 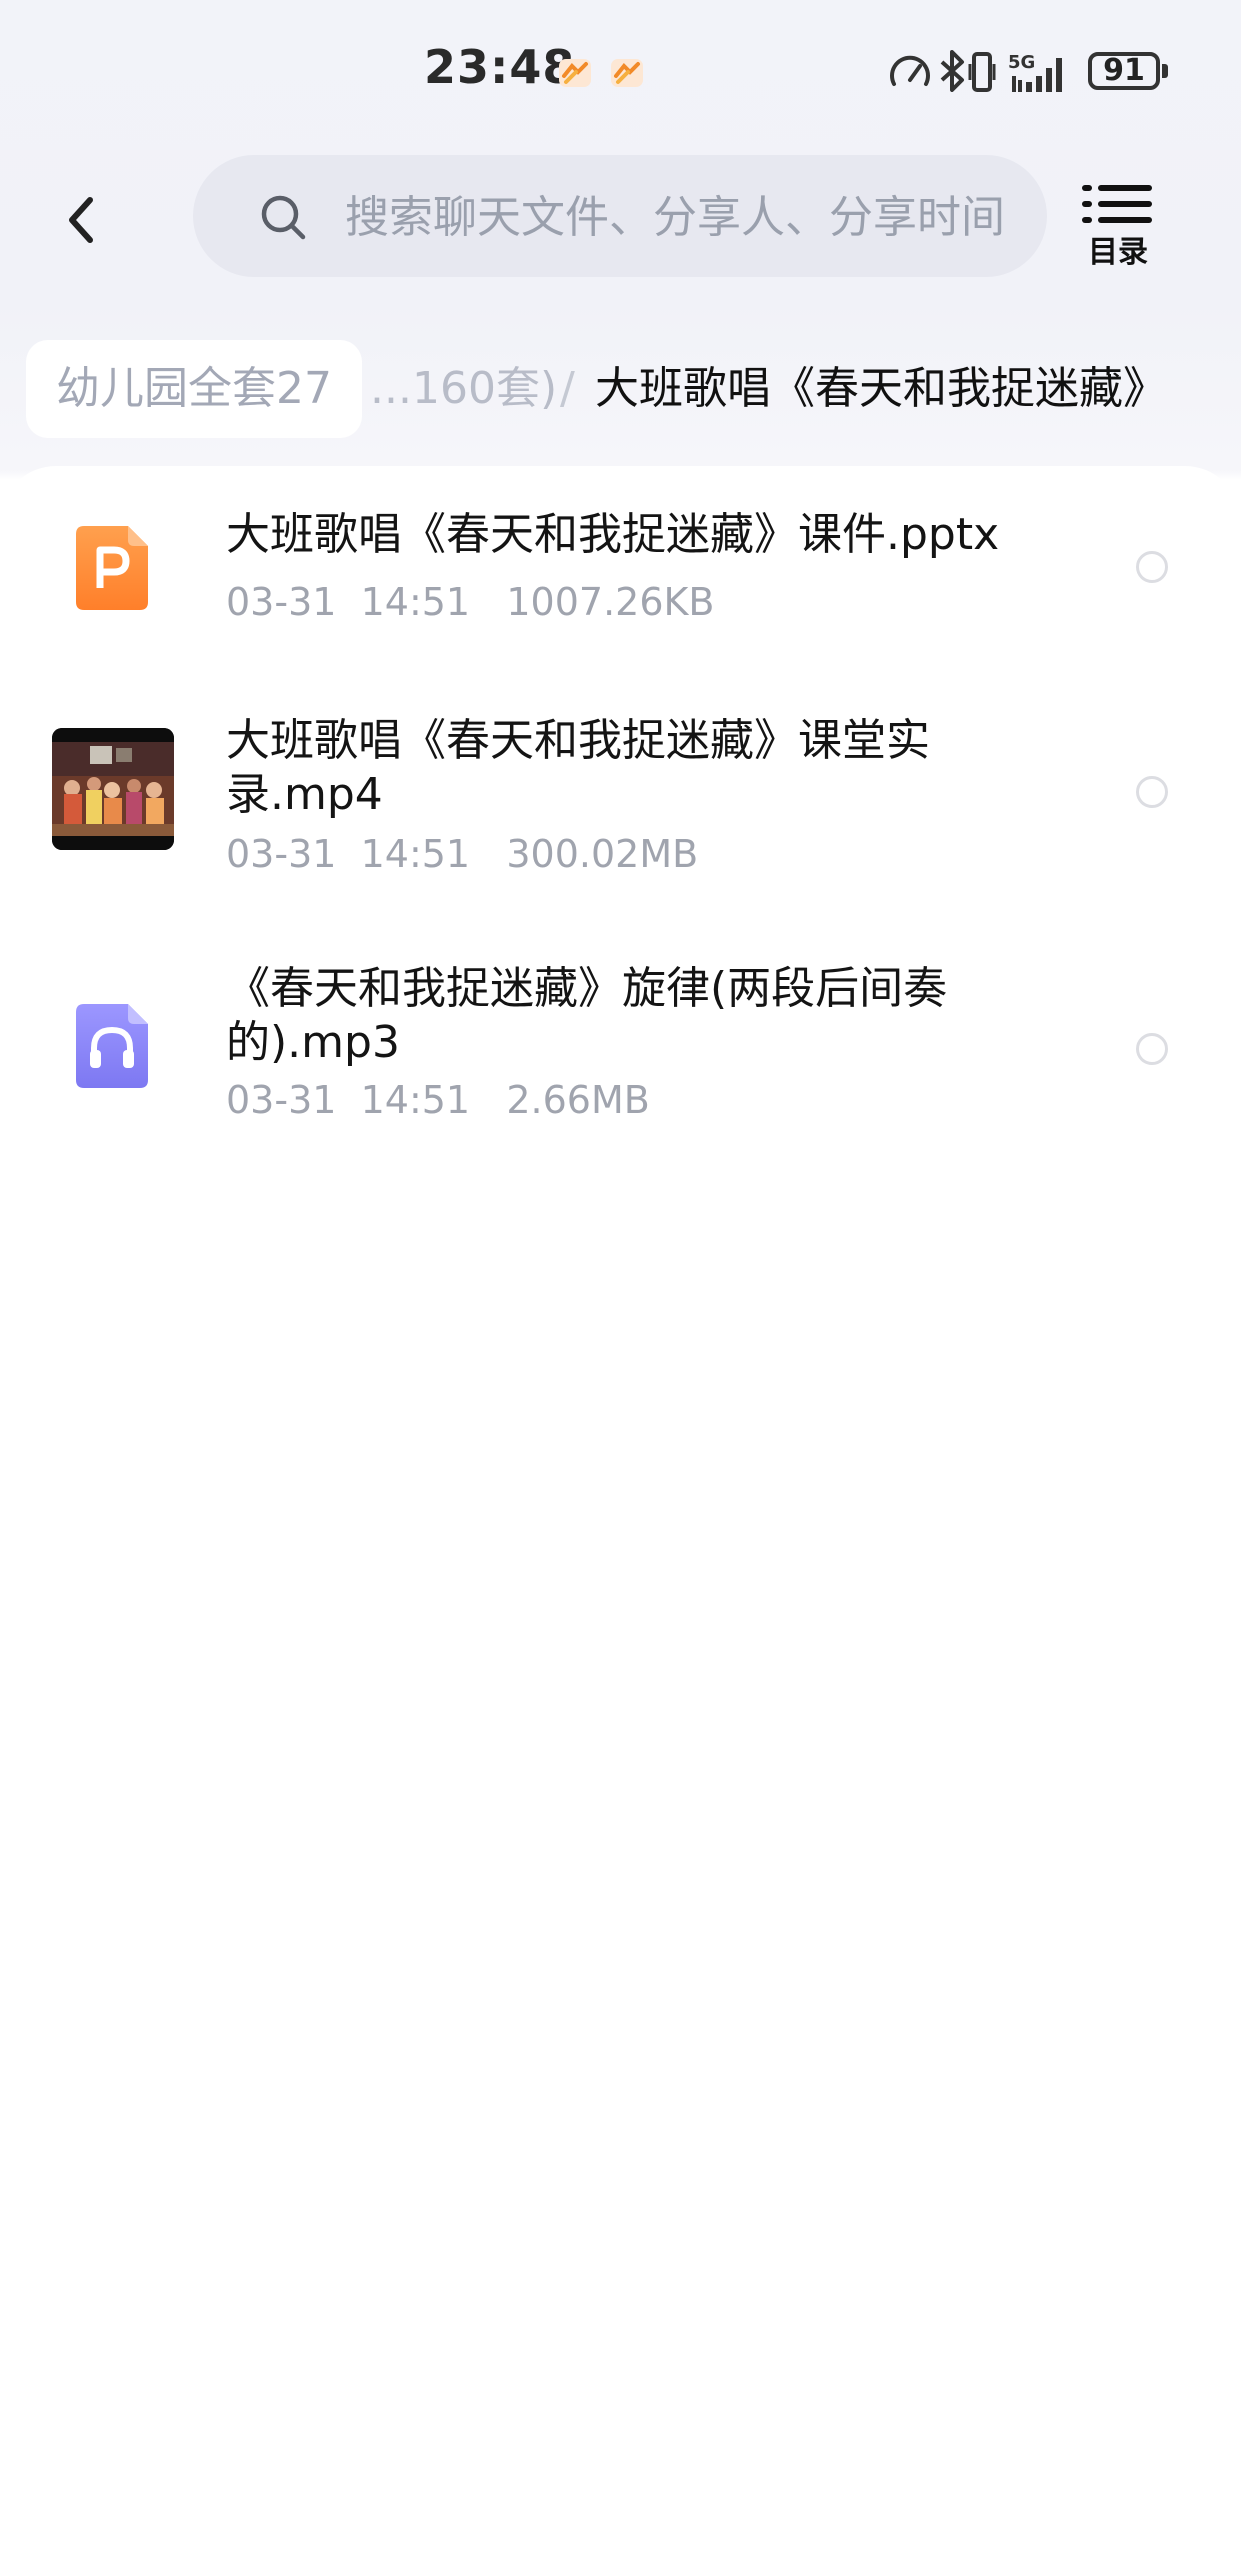 I want to click on file-meta: 03-31 14:51 2.66MB, so click(x=438, y=1100).